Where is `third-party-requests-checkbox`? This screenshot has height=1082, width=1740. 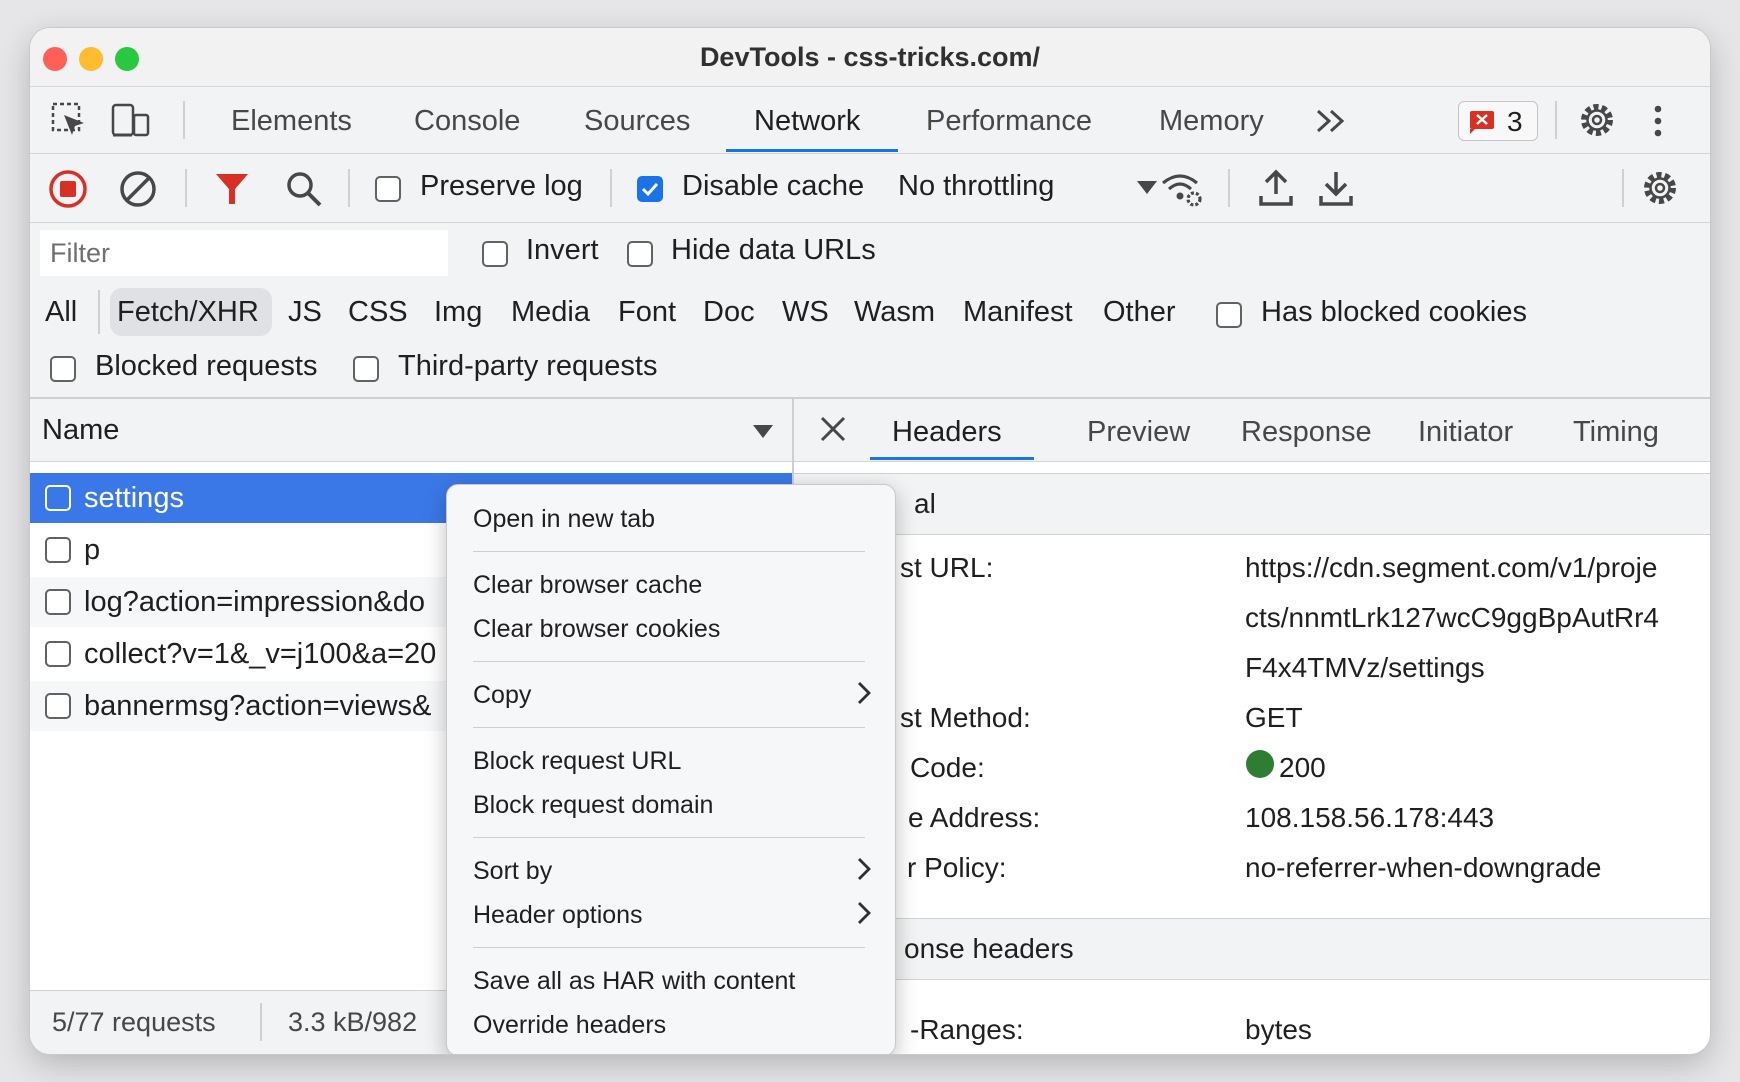 third-party-requests-checkbox is located at coordinates (366, 369).